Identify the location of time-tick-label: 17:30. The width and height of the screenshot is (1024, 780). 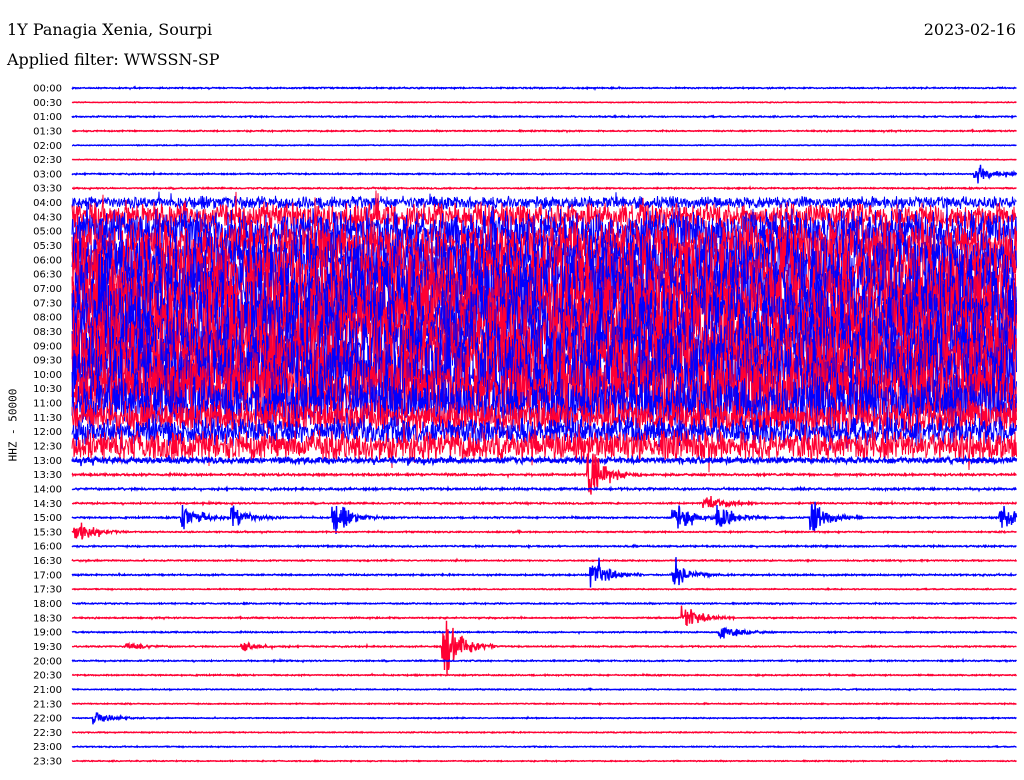
(47, 590).